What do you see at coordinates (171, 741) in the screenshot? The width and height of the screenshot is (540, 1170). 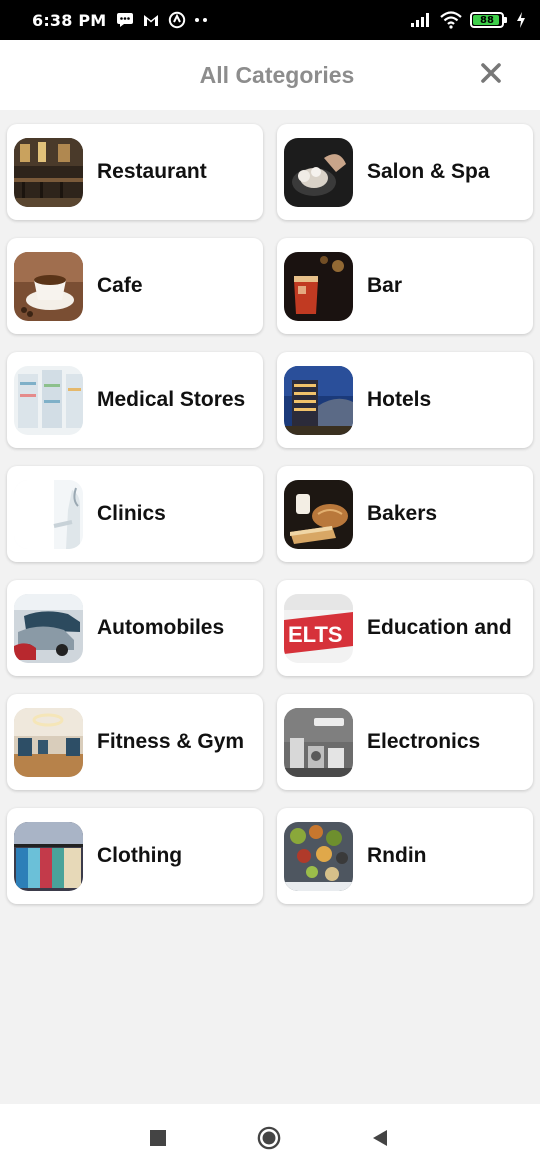 I see `category-label: Fitness & Gym` at bounding box center [171, 741].